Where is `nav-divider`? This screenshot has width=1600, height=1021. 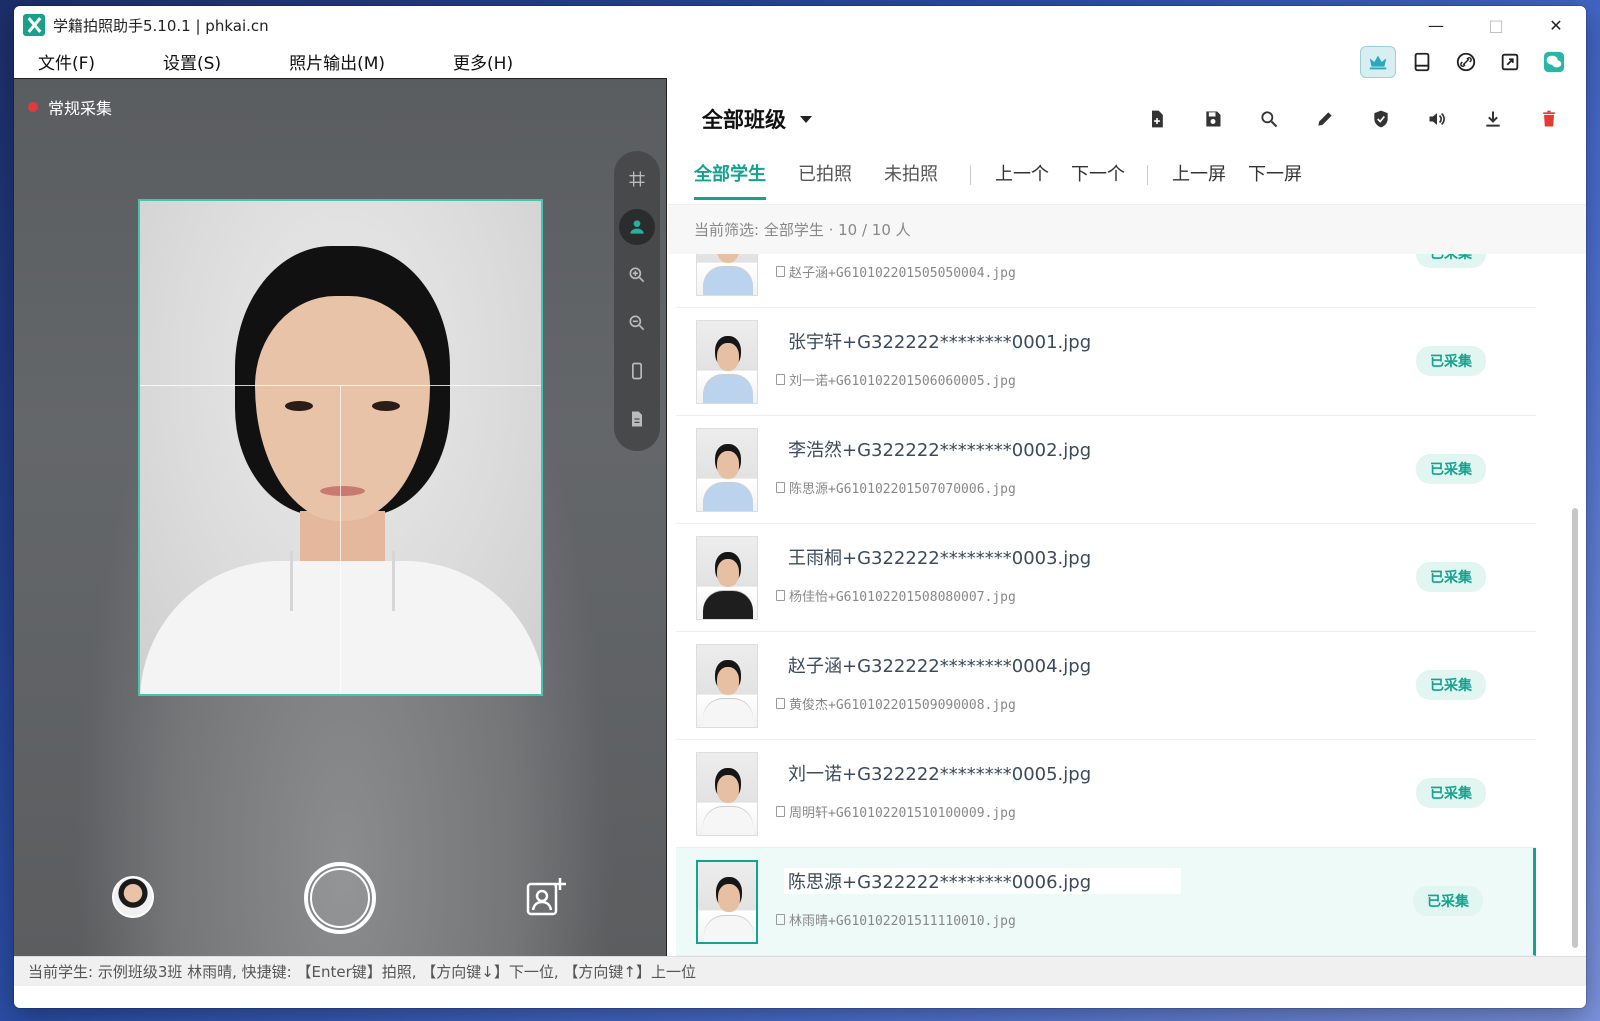 nav-divider is located at coordinates (1147, 175).